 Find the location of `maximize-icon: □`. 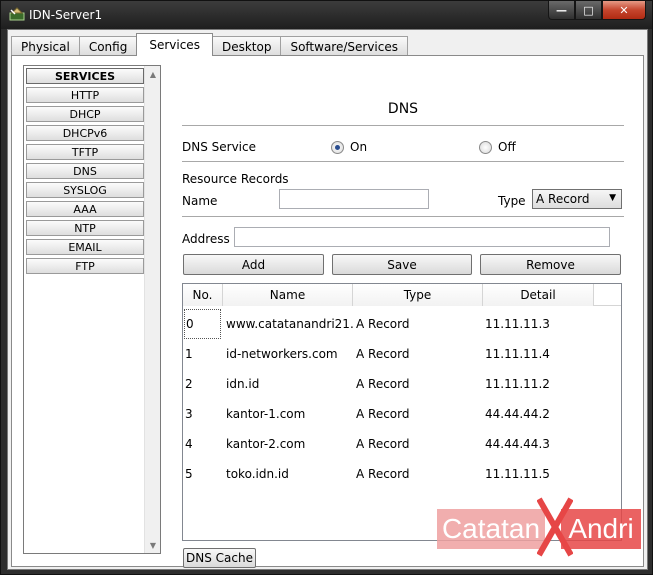

maximize-icon: □ is located at coordinates (588, 10).